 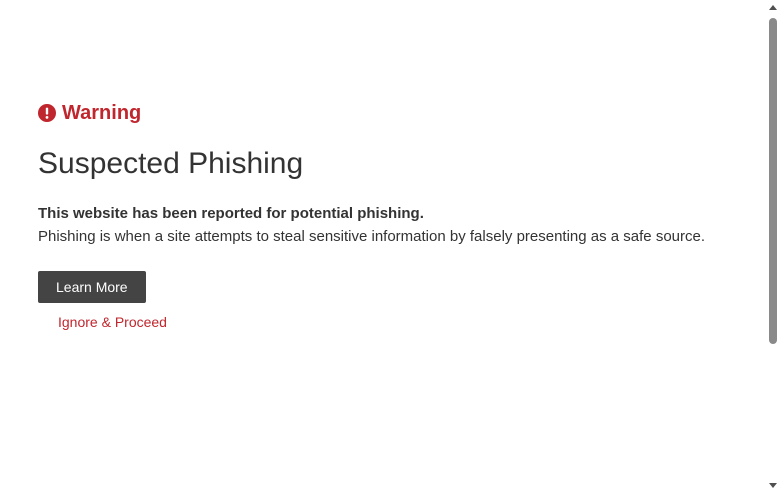 What do you see at coordinates (171, 163) in the screenshot?
I see `page-title: Suspected Phishing` at bounding box center [171, 163].